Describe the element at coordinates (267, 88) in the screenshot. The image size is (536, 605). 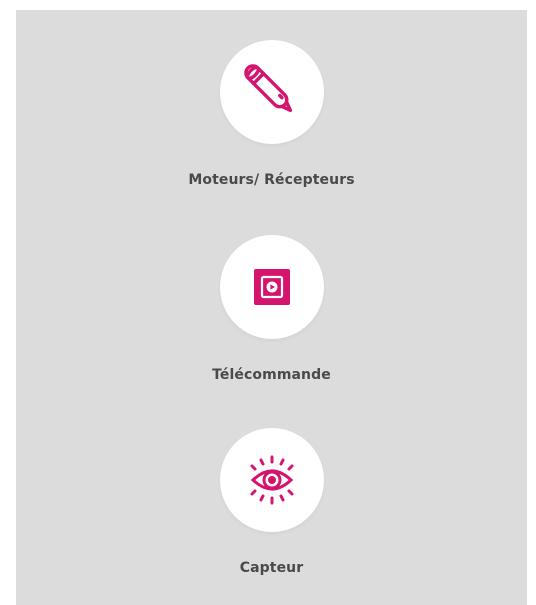
I see `motor-tube-icon` at that location.